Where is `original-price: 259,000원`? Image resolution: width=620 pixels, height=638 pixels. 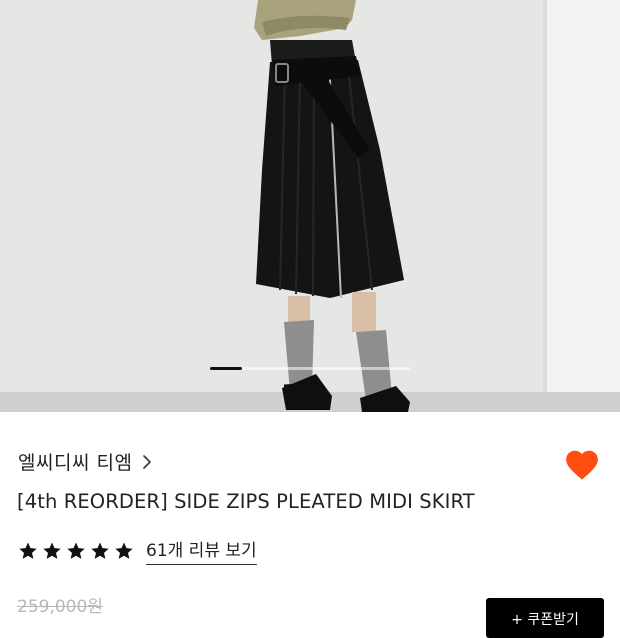
original-price: 259,000원 is located at coordinates (60, 607).